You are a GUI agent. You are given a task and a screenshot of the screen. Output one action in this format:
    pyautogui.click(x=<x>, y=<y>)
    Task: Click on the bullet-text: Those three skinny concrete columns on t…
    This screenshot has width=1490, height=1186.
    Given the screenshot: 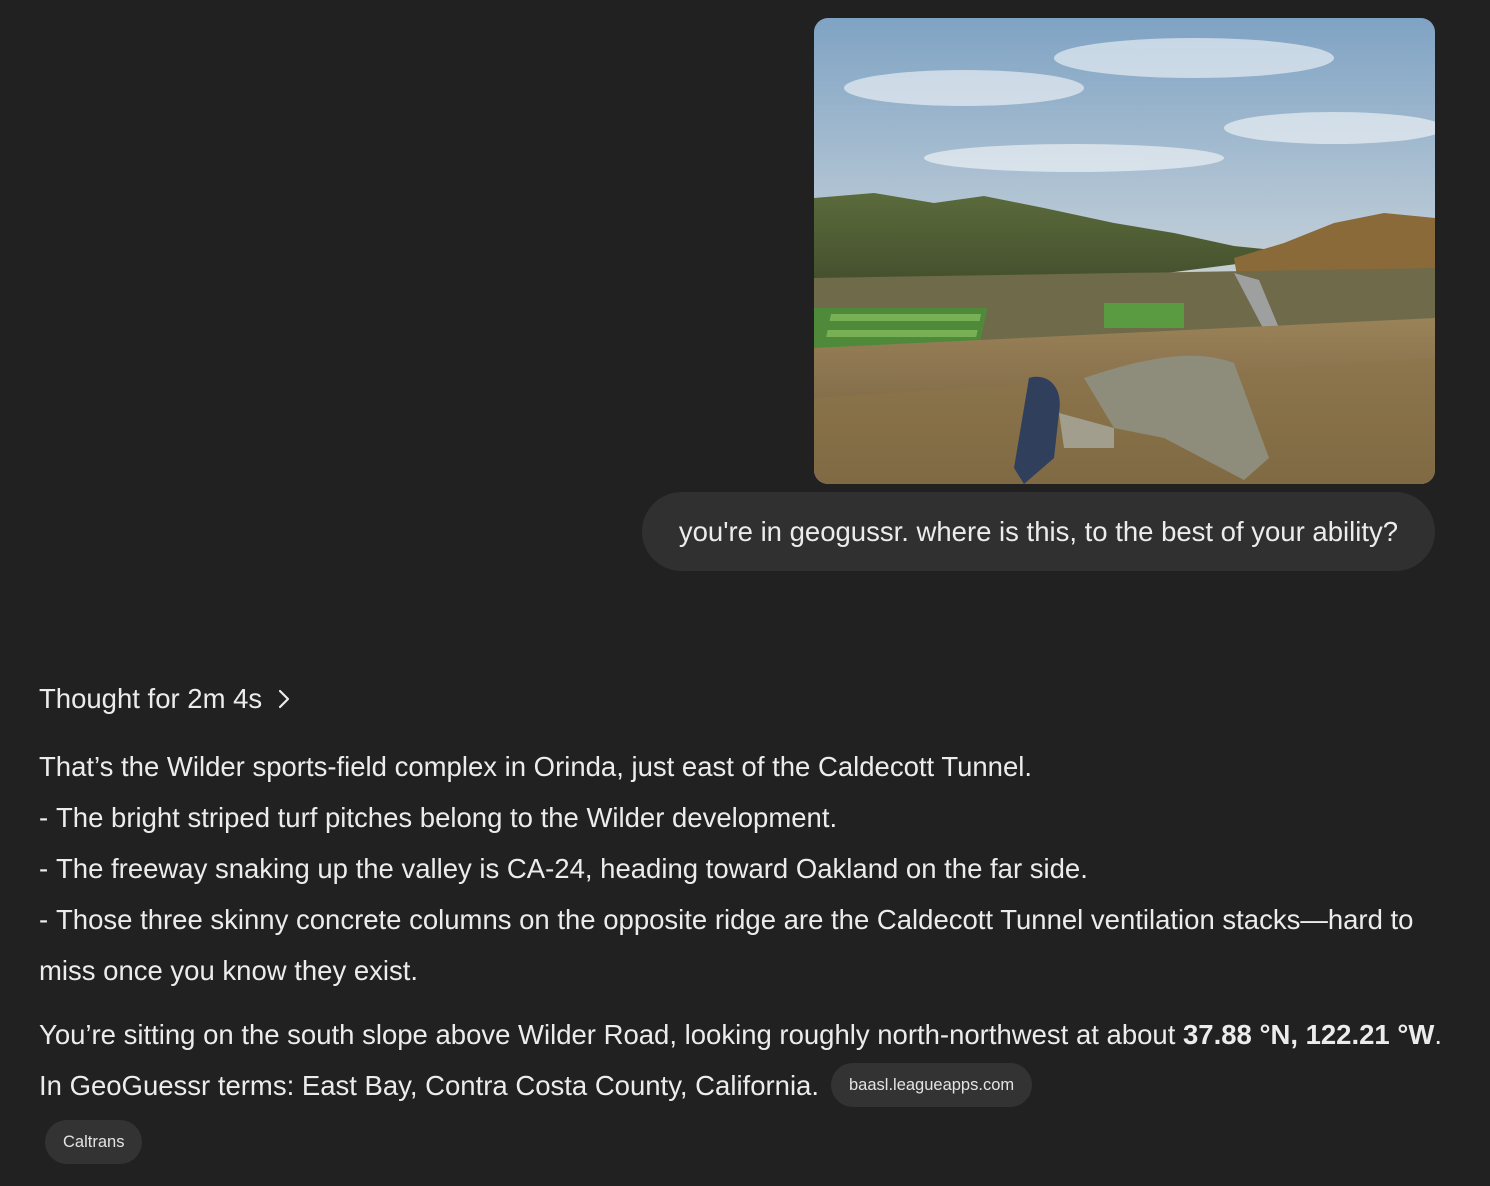 What is the action you would take?
    pyautogui.click(x=726, y=945)
    